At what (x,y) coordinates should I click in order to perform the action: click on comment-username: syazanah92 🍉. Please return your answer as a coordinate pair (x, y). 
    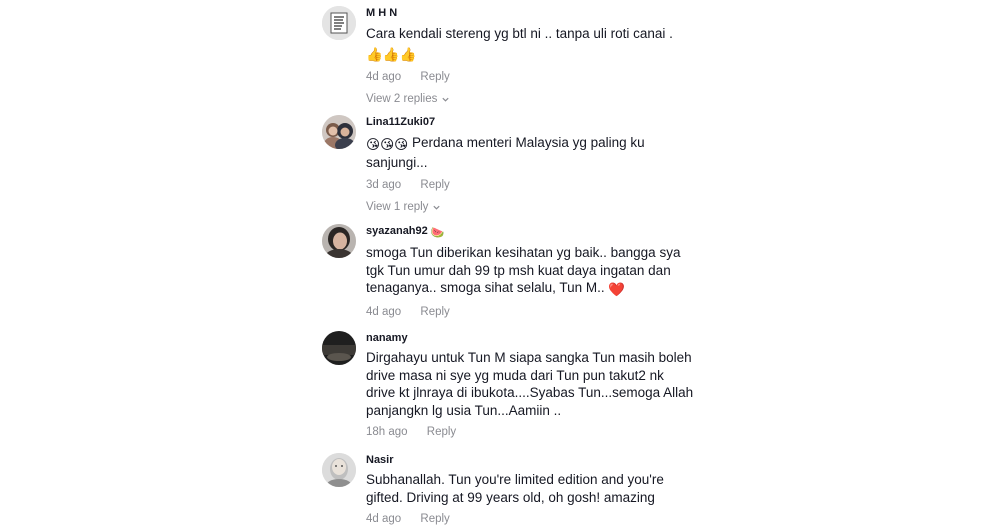
    Looking at the image, I should click on (531, 232).